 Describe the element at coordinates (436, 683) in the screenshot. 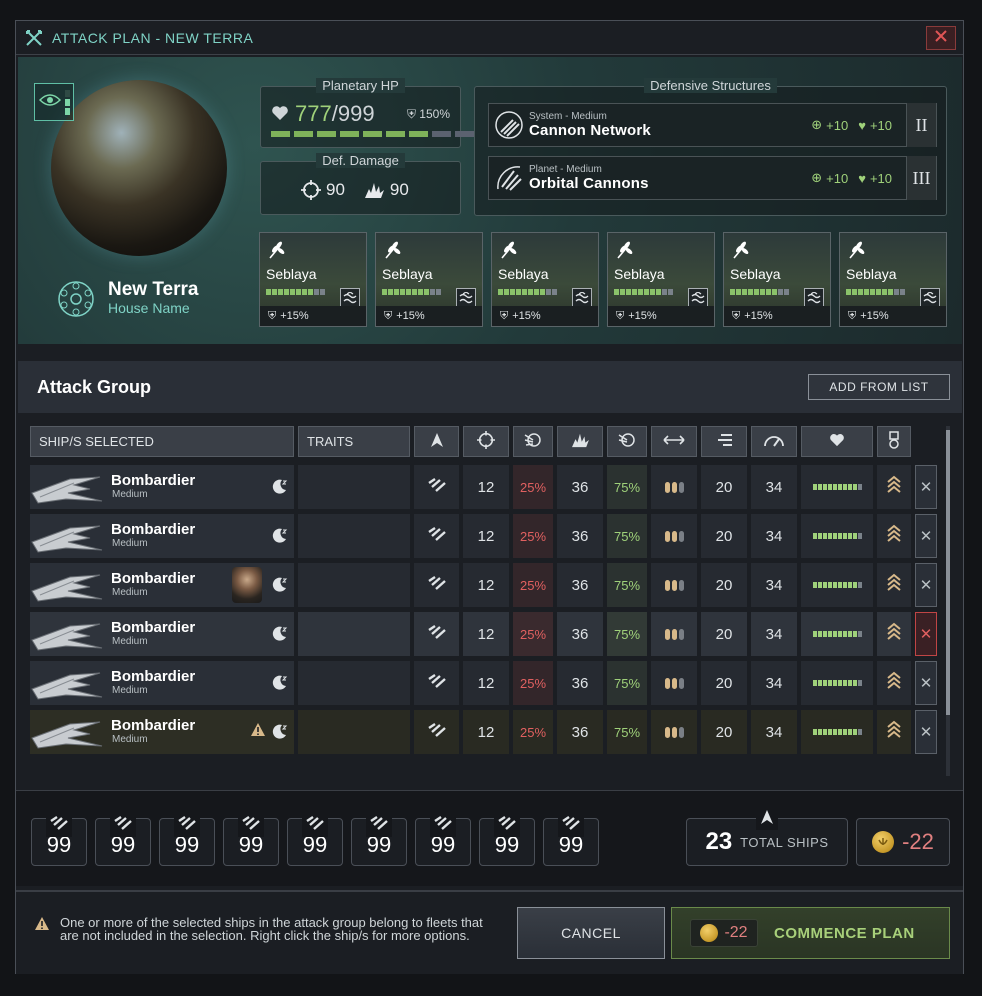

I see `ship-type-cell` at that location.